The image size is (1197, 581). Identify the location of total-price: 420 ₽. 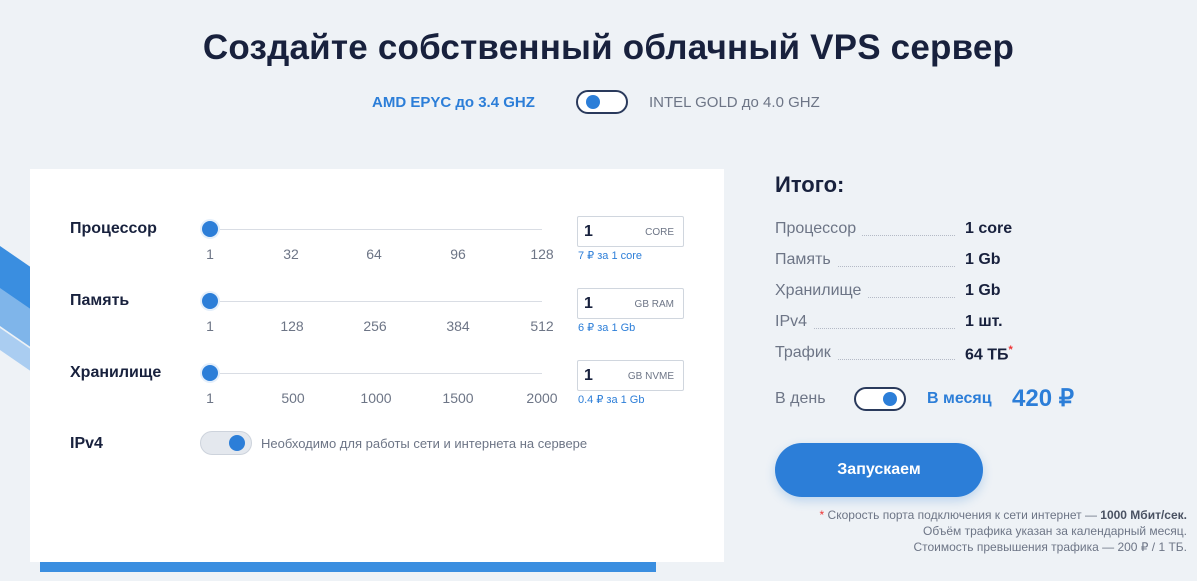
(1043, 398).